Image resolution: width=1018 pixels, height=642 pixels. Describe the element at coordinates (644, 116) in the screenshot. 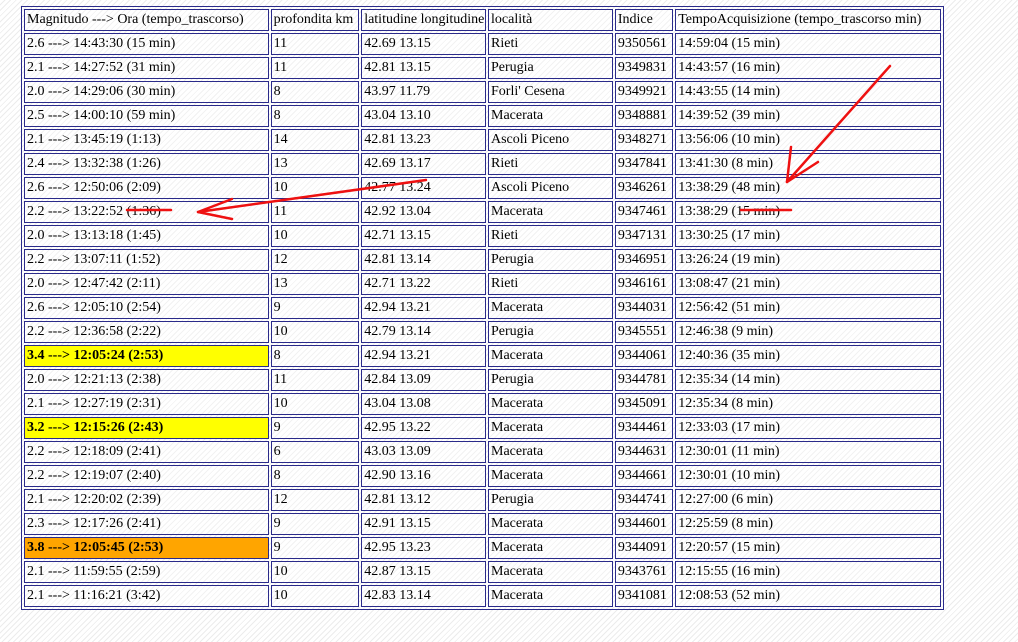

I see `indice-cell: 9348881` at that location.